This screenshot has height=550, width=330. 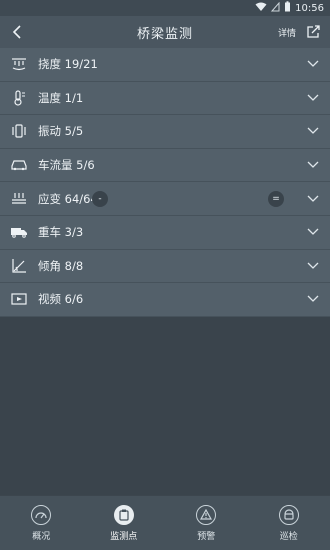 What do you see at coordinates (61, 97) in the screenshot?
I see `section-label: 温度 1/1` at bounding box center [61, 97].